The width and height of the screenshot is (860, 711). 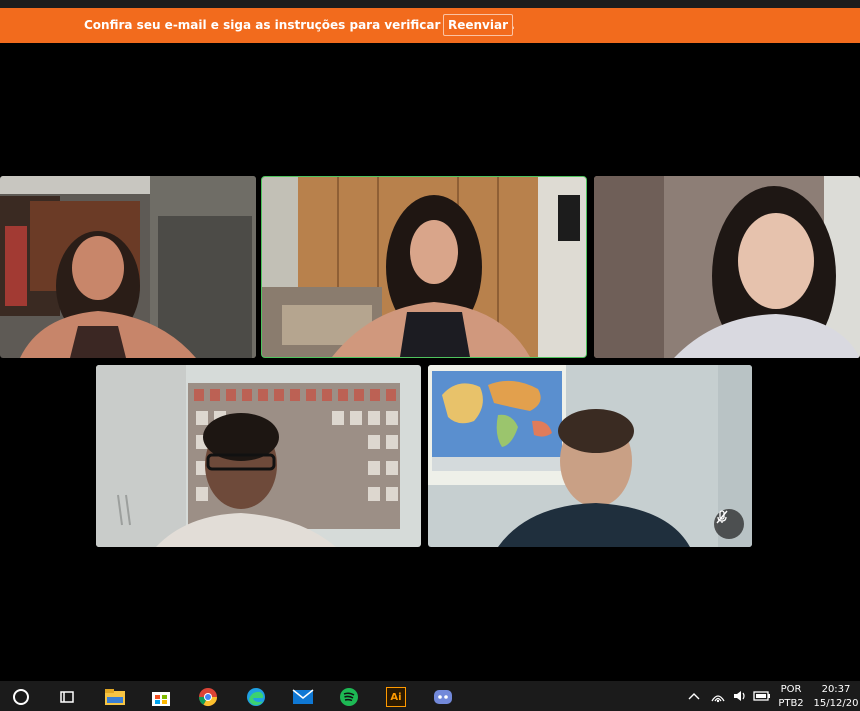 What do you see at coordinates (762, 696) in the screenshot?
I see `battery-icon` at bounding box center [762, 696].